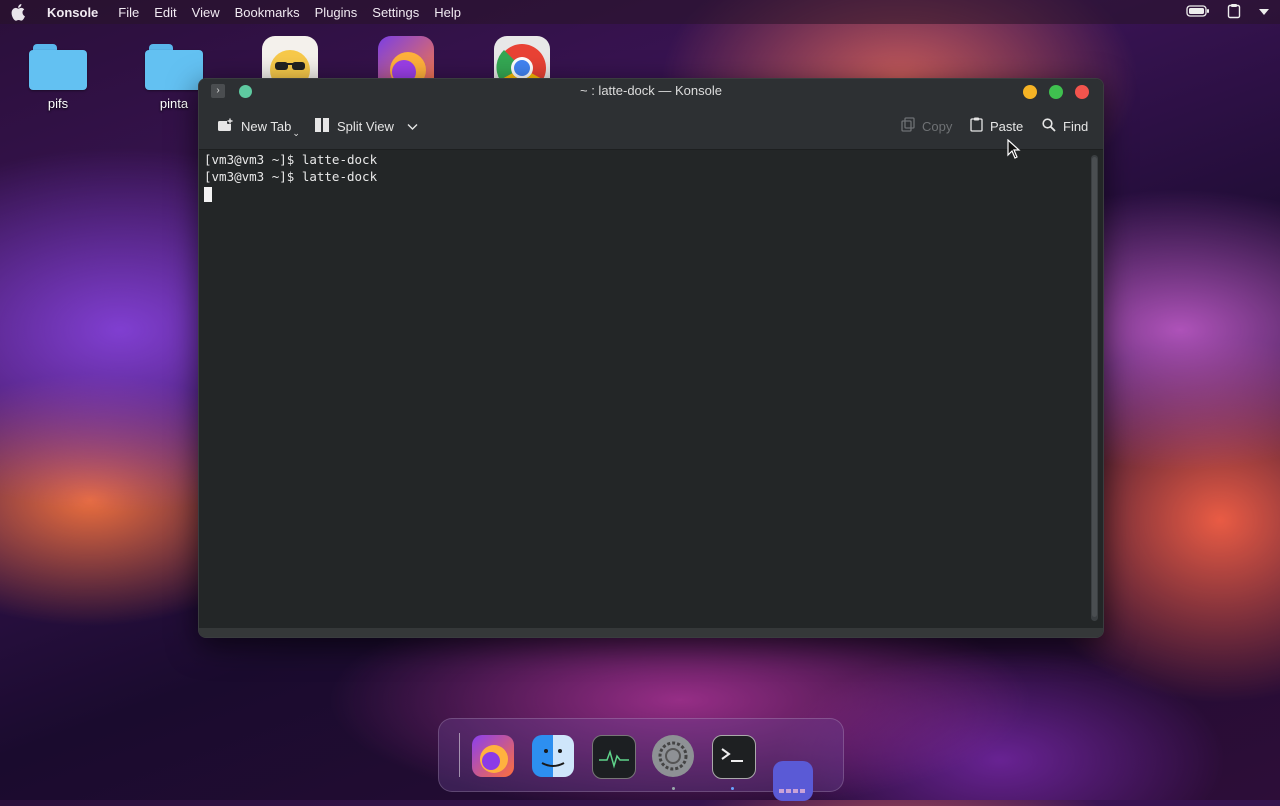 The height and width of the screenshot is (806, 1280). Describe the element at coordinates (395, 12) in the screenshot. I see `menu-settings: Settings` at that location.